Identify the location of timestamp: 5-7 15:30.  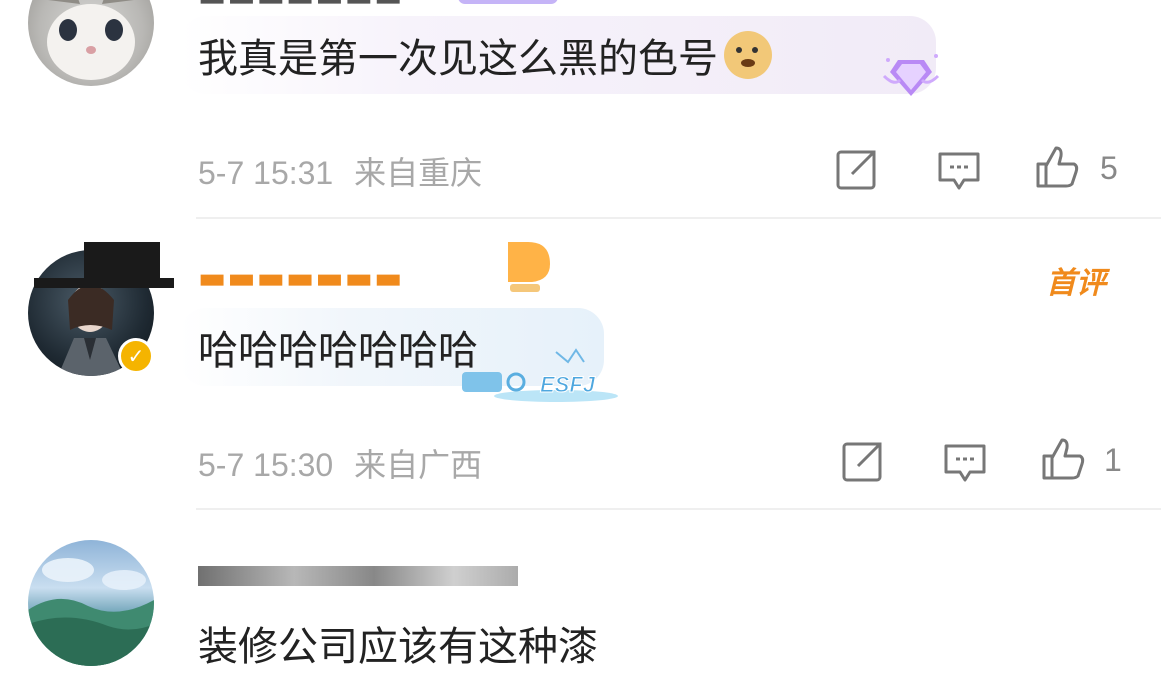
(266, 465).